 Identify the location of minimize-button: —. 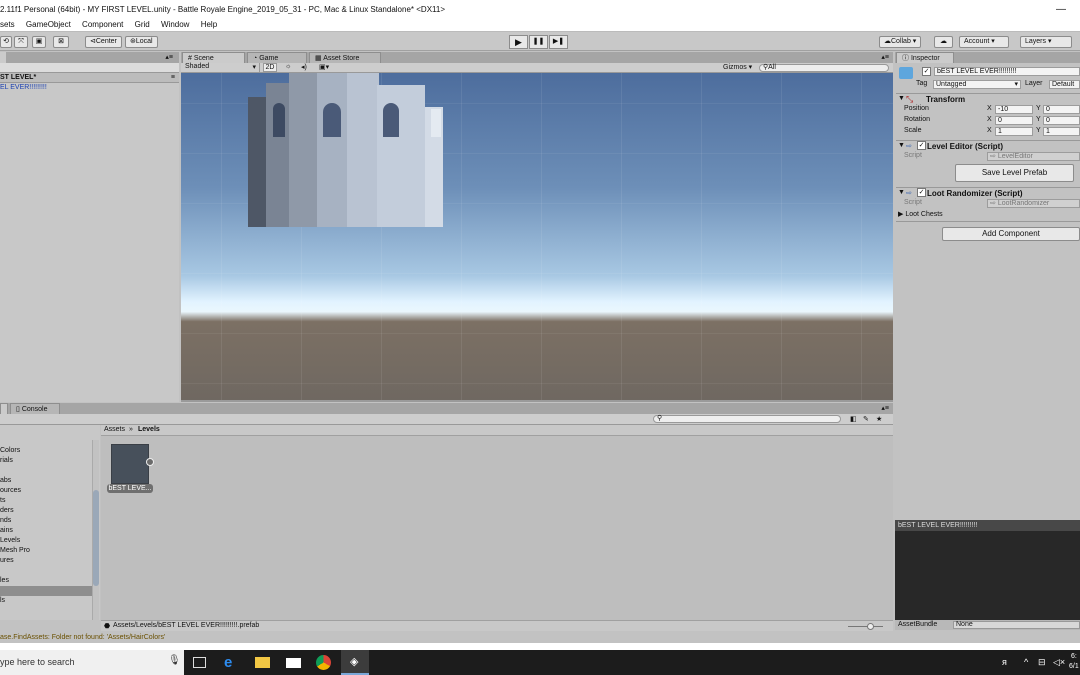
(1061, 9).